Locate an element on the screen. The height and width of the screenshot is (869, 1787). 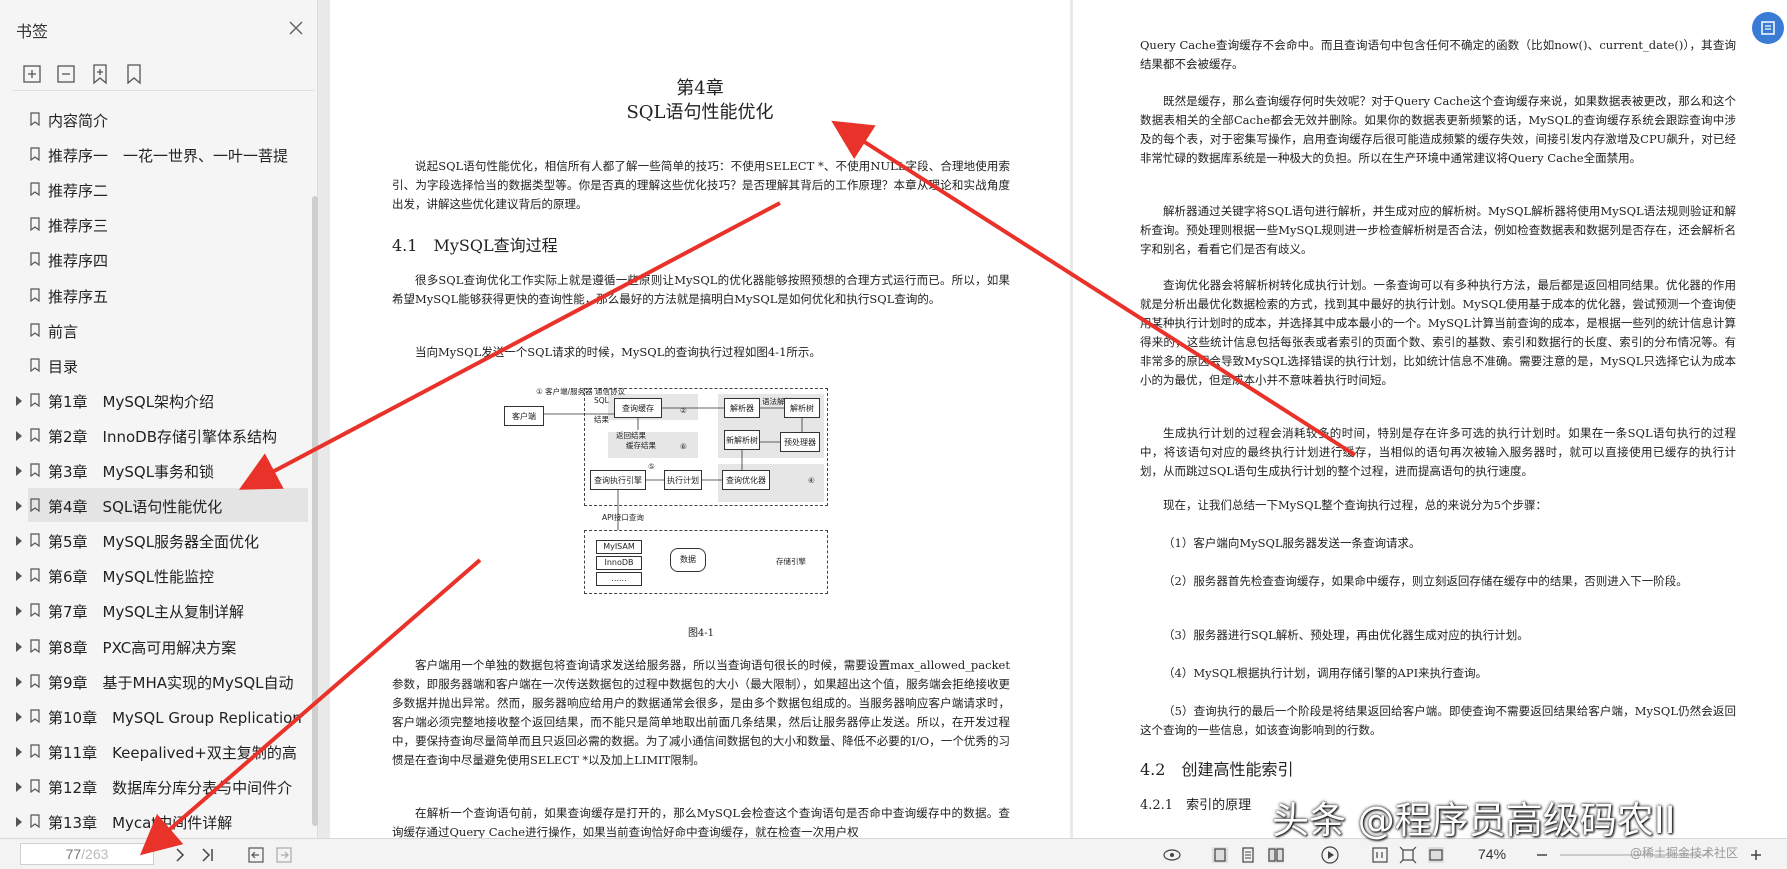
bookmark-label: 第4章 SQL语句性能优化 is located at coordinates (135, 507).